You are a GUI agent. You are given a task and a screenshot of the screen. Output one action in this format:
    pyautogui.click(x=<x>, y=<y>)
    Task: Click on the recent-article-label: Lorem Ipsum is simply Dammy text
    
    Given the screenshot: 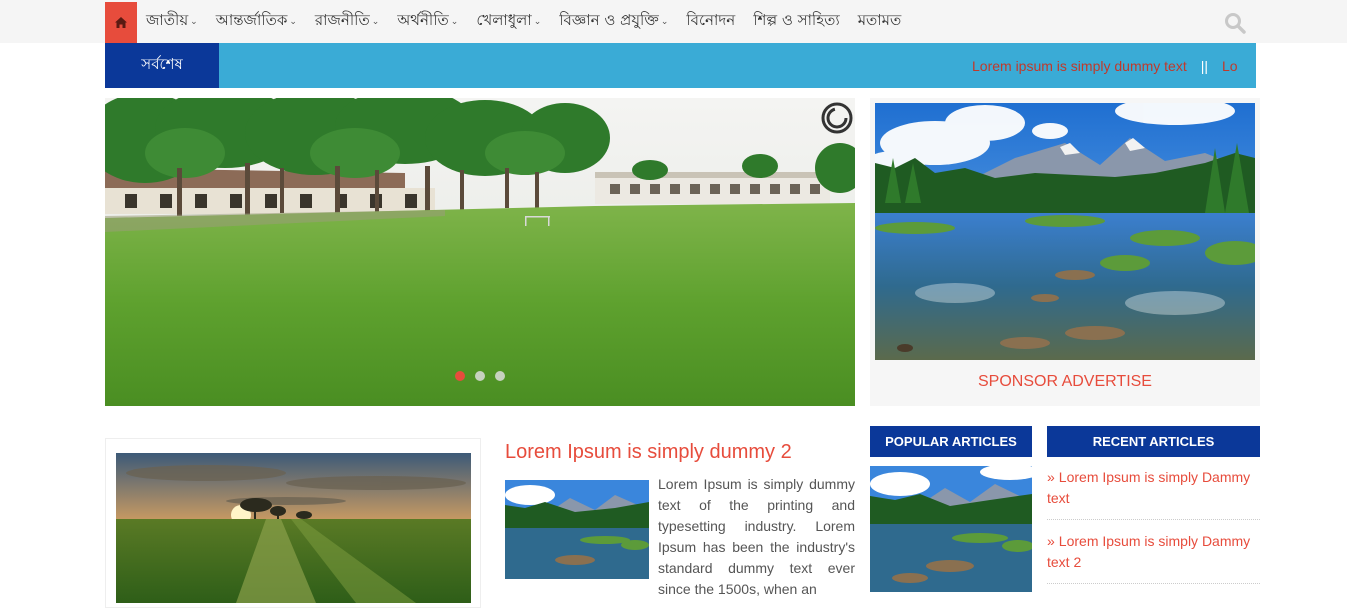 What is the action you would take?
    pyautogui.click(x=1149, y=487)
    